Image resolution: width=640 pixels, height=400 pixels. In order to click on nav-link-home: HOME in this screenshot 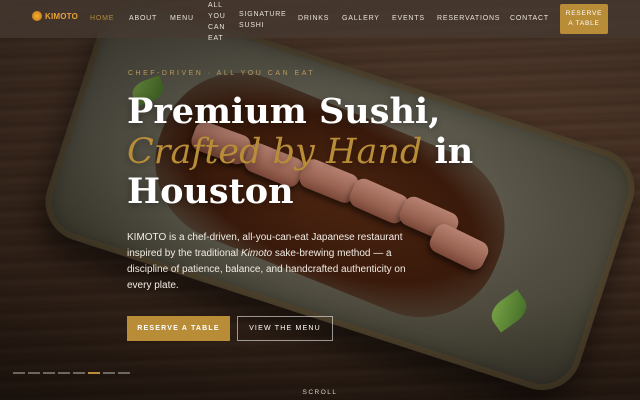, I will do `click(102, 18)`.